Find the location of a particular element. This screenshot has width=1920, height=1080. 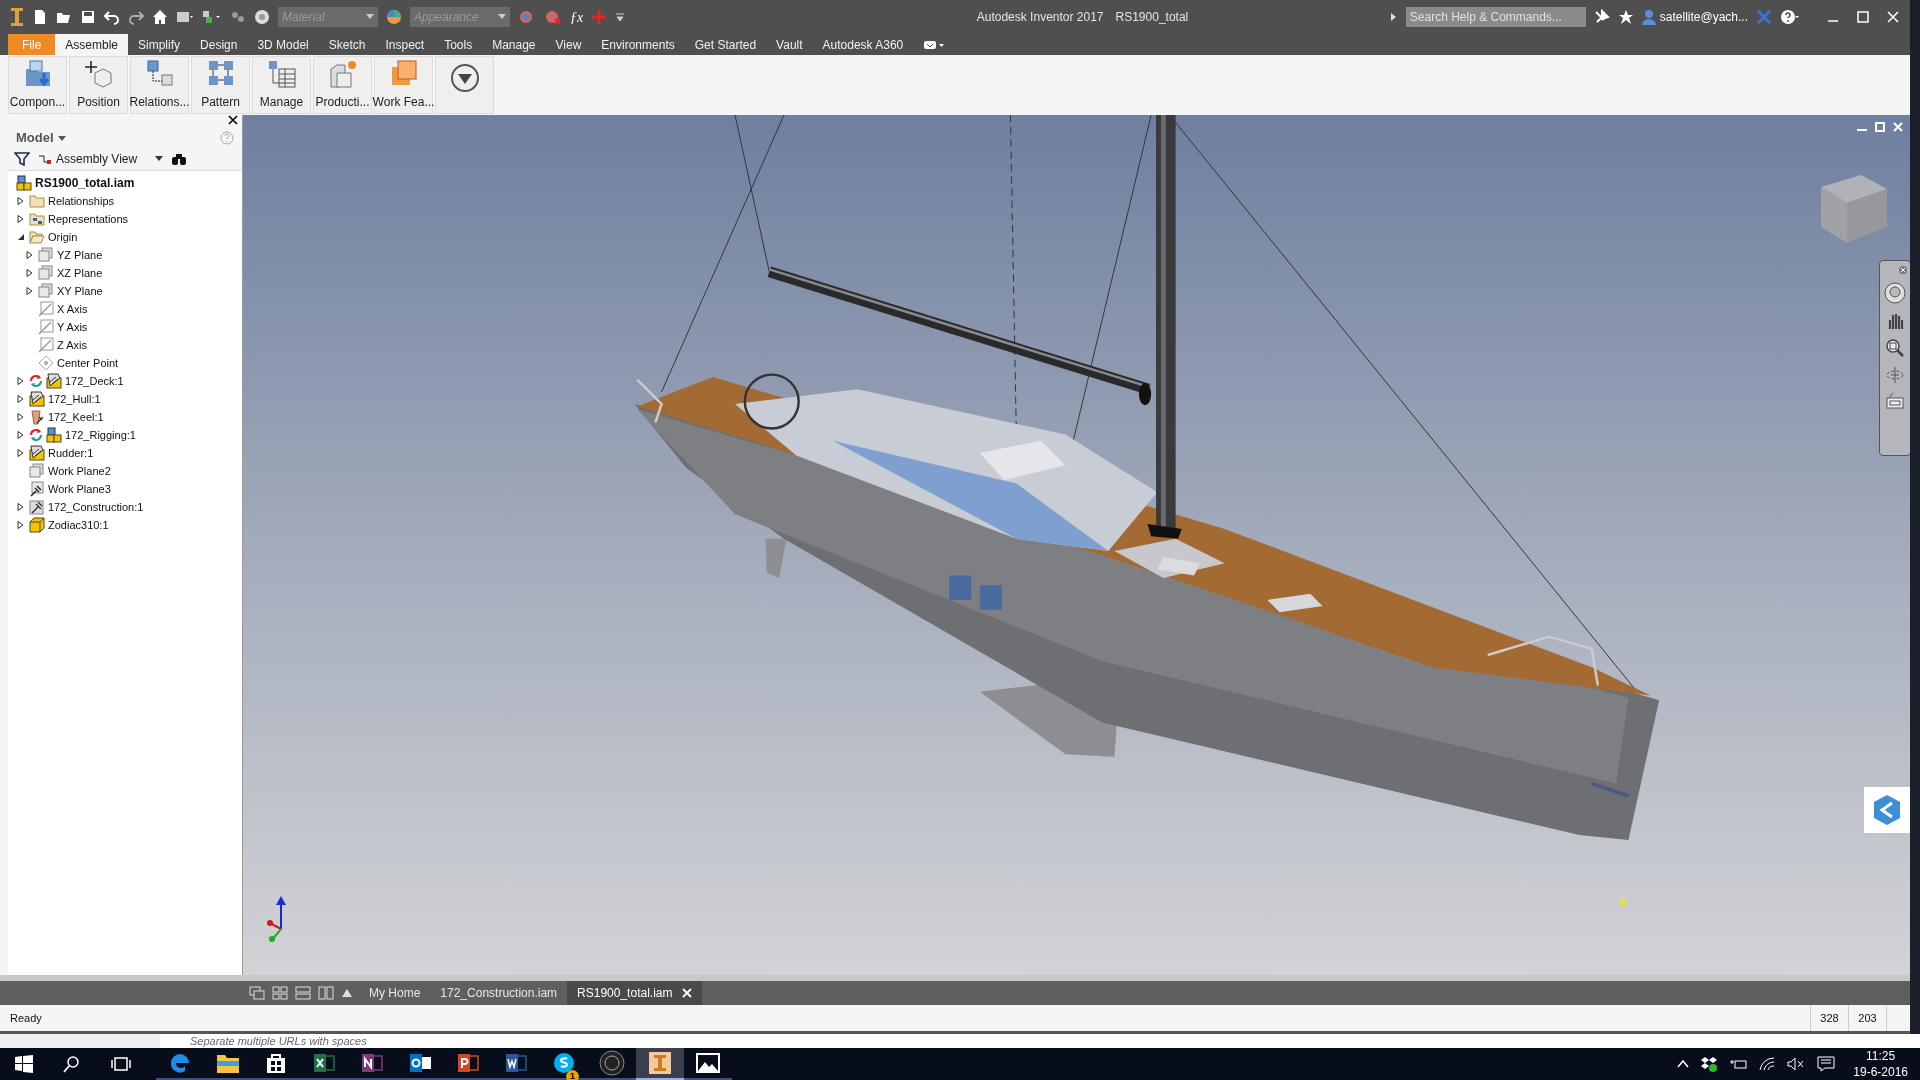

ribbon-tab: Design is located at coordinates (219, 44).